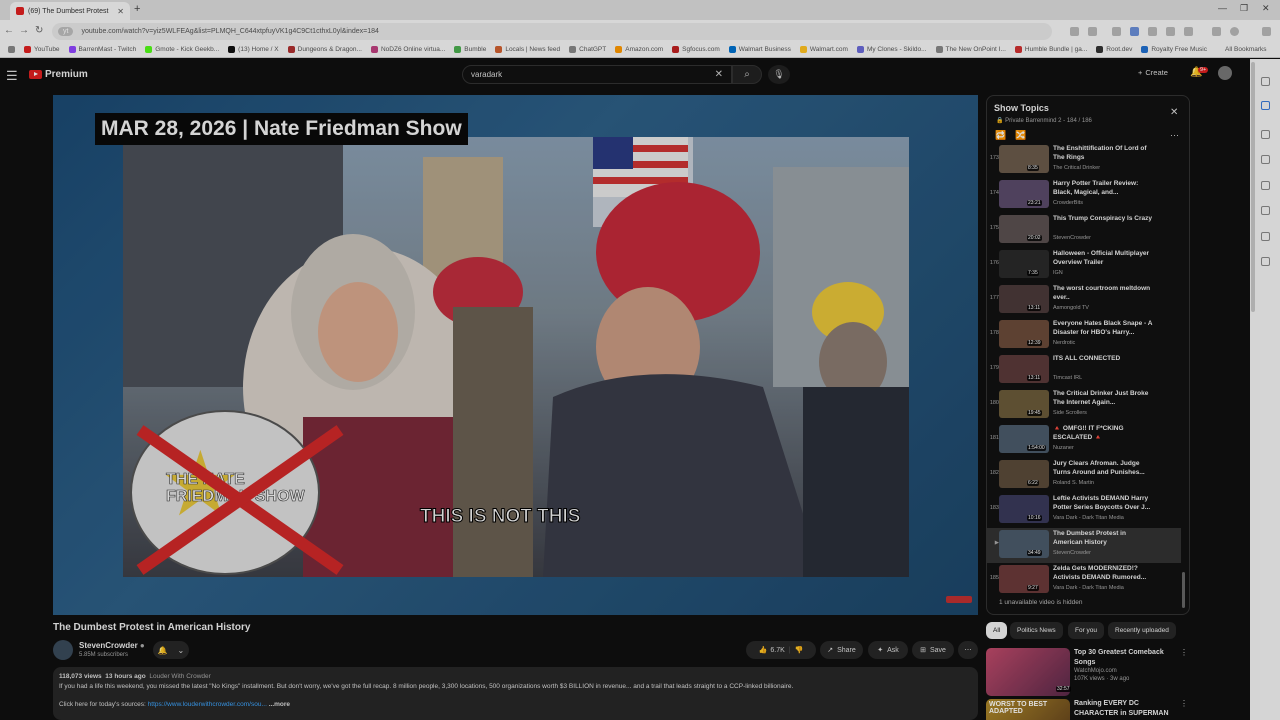 The width and height of the screenshot is (1280, 720). What do you see at coordinates (933, 650) in the screenshot?
I see `save-button: ⊞ Save` at bounding box center [933, 650].